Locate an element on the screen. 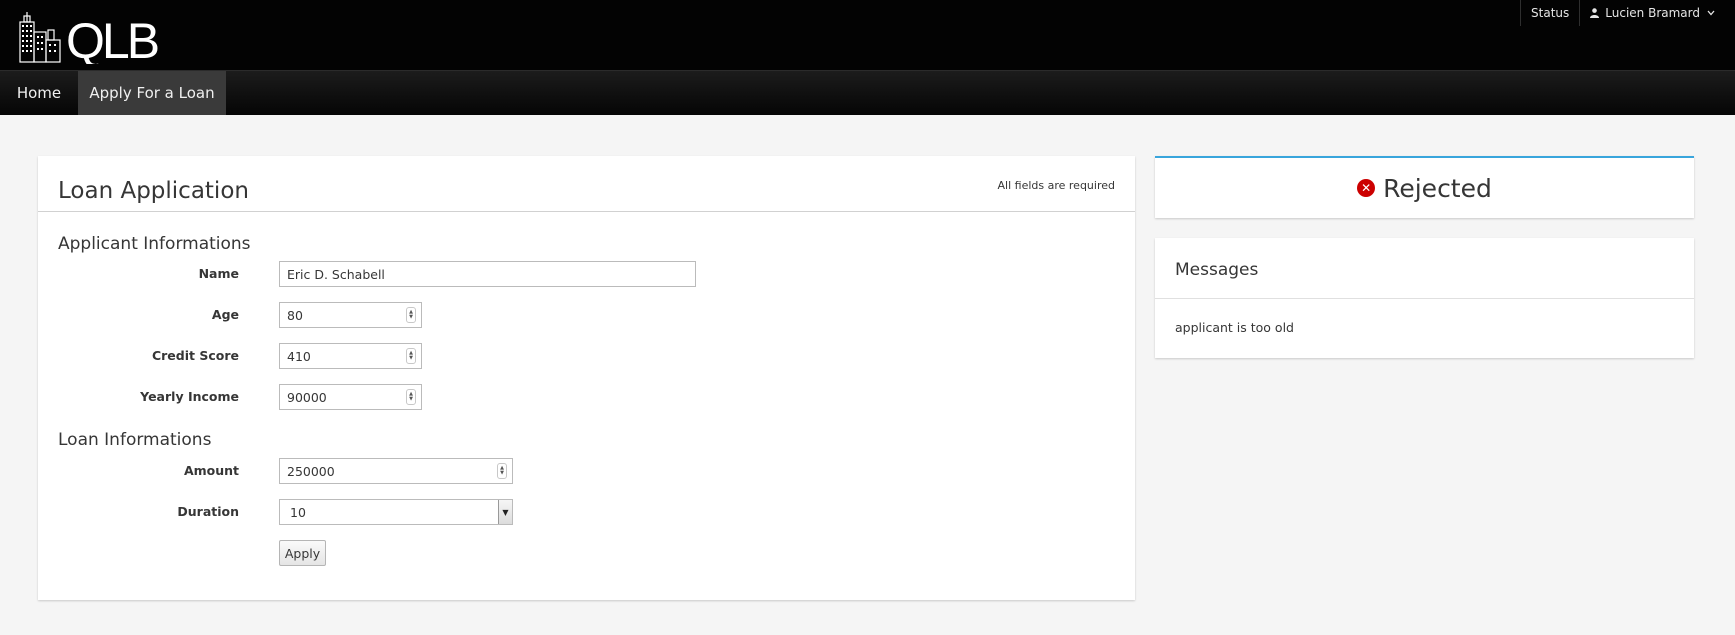 This screenshot has height=635, width=1735. status-card: ✕ Rejected is located at coordinates (1424, 187).